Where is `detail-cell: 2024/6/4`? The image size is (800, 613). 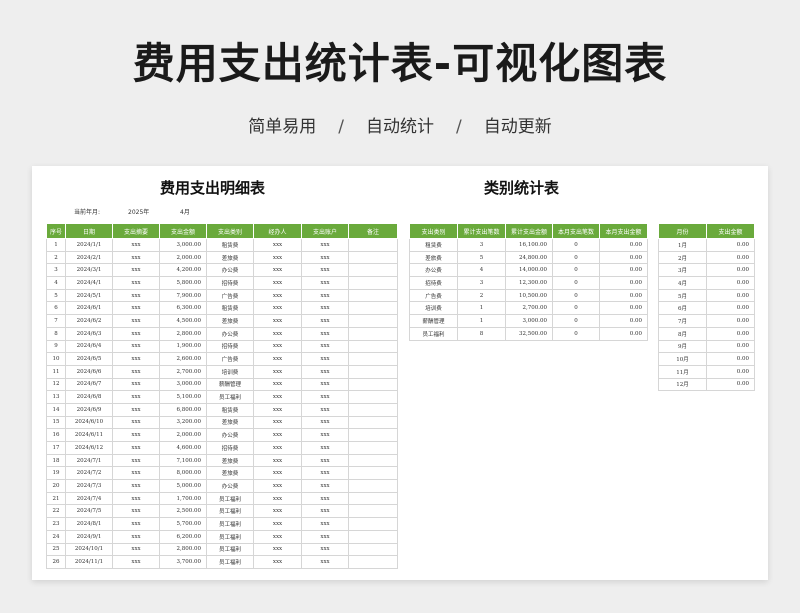
detail-cell: 2024/6/4 is located at coordinates (89, 346).